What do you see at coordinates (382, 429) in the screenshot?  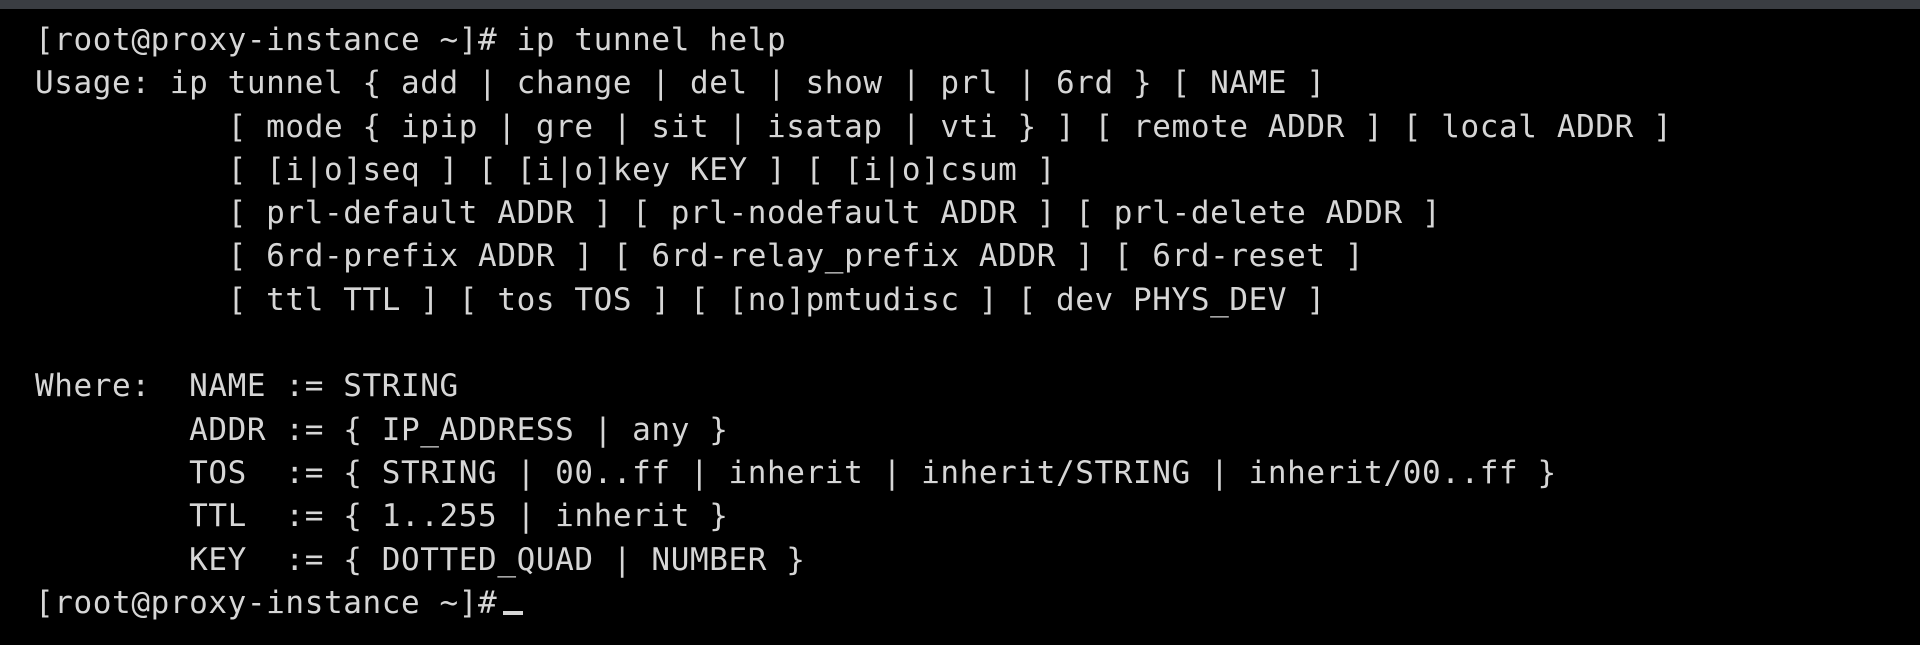 I see `terminal-line: ADDR := { IP_ADDRESS | any }` at bounding box center [382, 429].